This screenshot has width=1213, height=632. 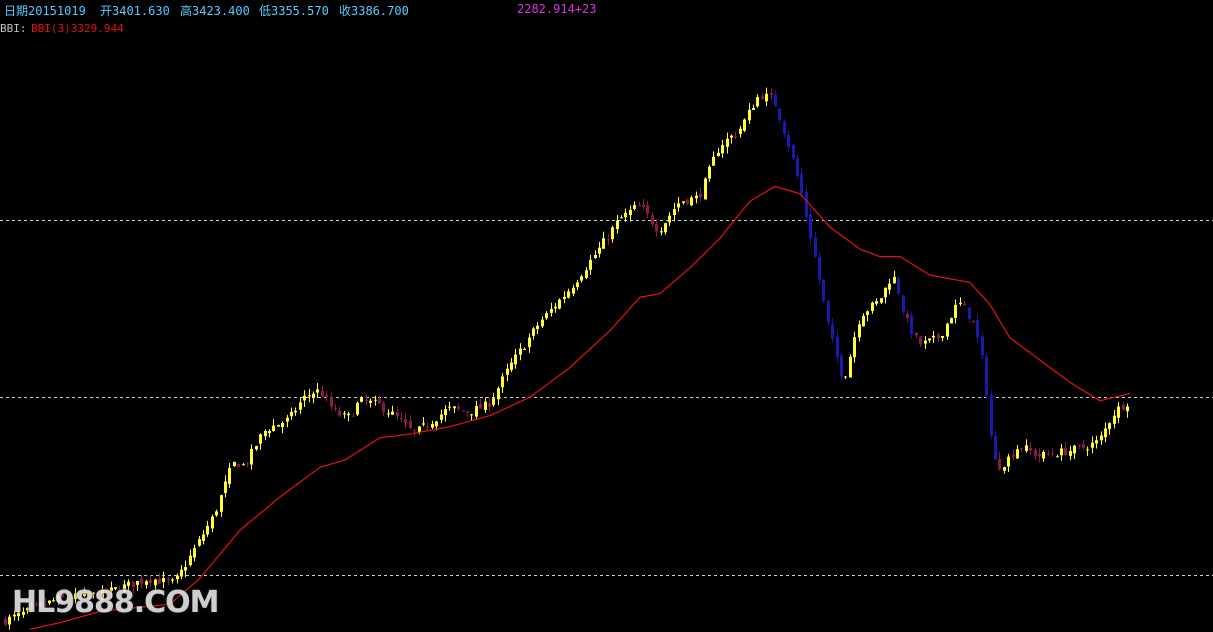 What do you see at coordinates (115, 602) in the screenshot?
I see `watermark-logo: HL9888.COM` at bounding box center [115, 602].